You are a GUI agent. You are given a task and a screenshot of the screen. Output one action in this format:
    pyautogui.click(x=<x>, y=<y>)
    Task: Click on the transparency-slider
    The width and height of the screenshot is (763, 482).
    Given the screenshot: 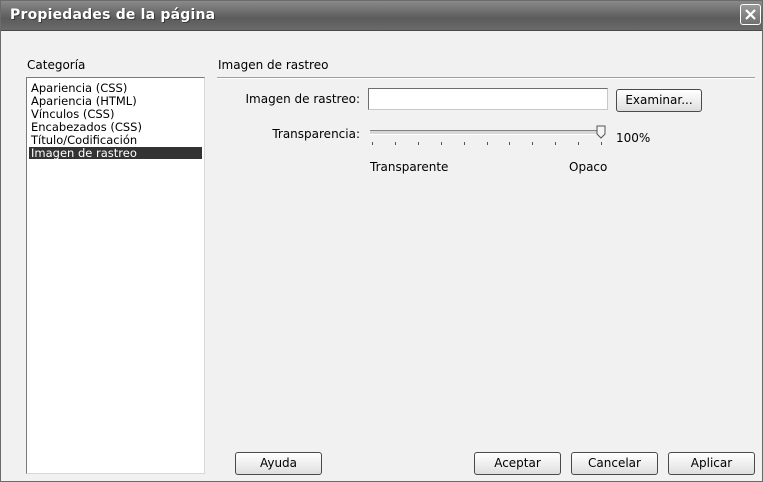 What is the action you would take?
    pyautogui.click(x=488, y=138)
    